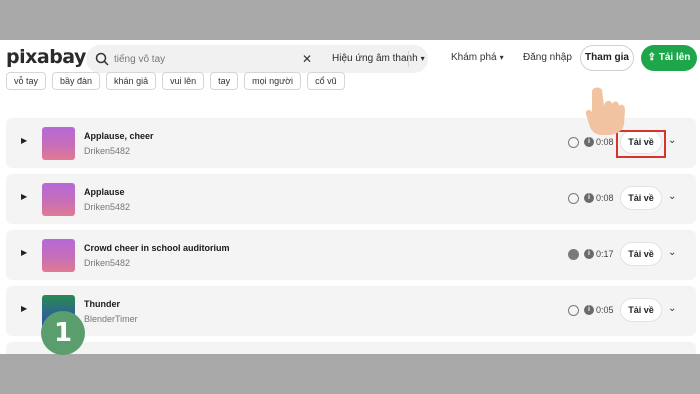  Describe the element at coordinates (605, 254) in the screenshot. I see `track-duration: 0:17` at that location.